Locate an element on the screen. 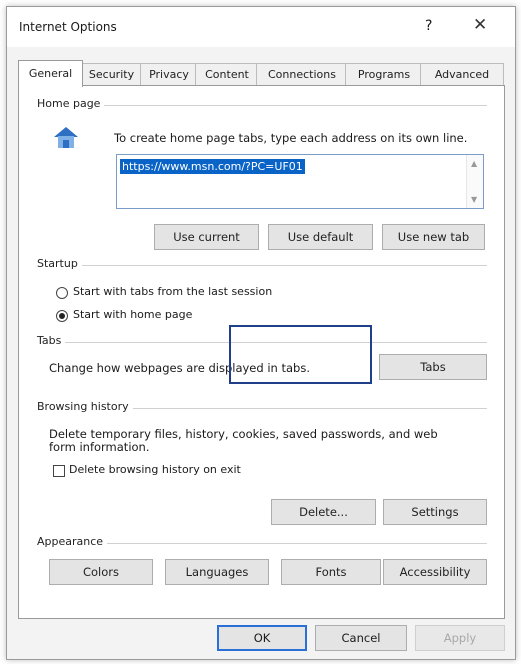 Image resolution: width=521 pixels, height=664 pixels. tab-general: General is located at coordinates (50, 73).